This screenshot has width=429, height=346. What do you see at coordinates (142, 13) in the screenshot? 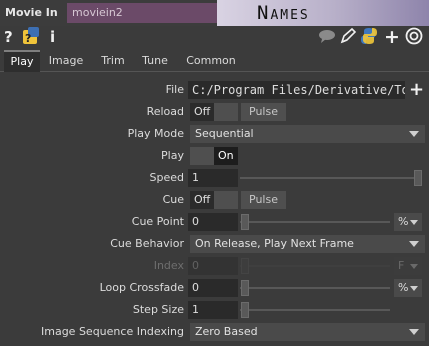
I see `operator-name-field: moviein2` at bounding box center [142, 13].